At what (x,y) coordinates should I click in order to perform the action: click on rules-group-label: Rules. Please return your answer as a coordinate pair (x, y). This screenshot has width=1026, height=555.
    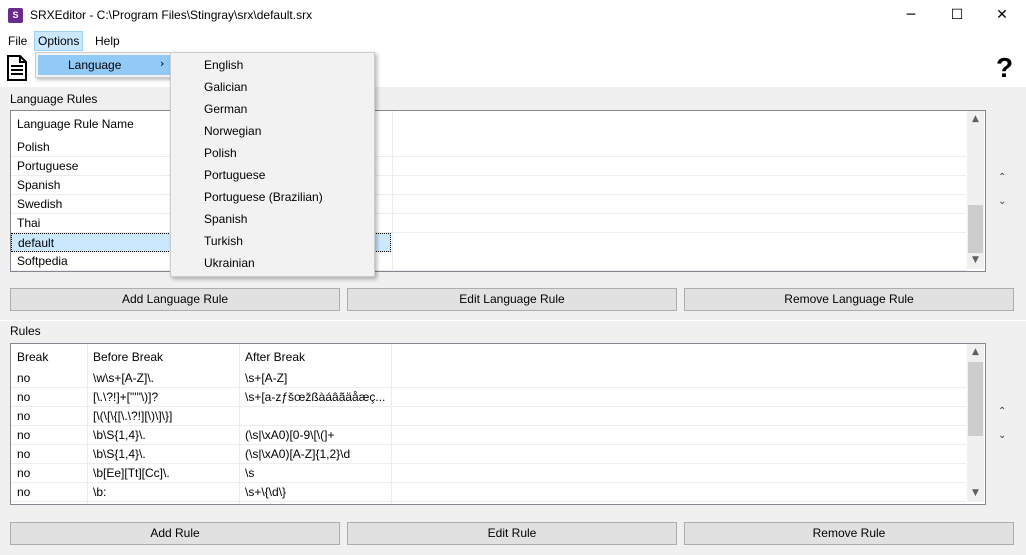
    Looking at the image, I should click on (25, 331).